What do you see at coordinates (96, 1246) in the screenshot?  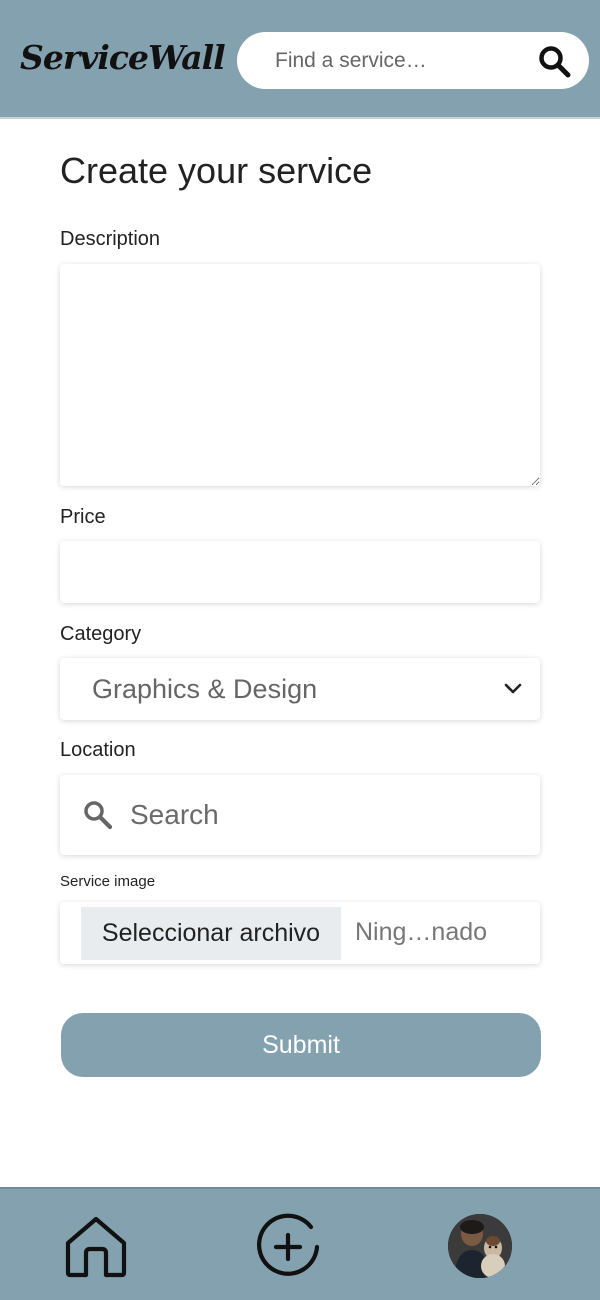 I see `home-icon` at bounding box center [96, 1246].